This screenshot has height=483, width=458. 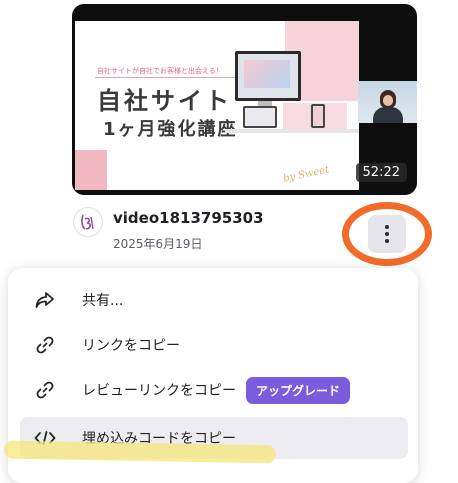 What do you see at coordinates (91, 170) in the screenshot?
I see `decor-block` at bounding box center [91, 170].